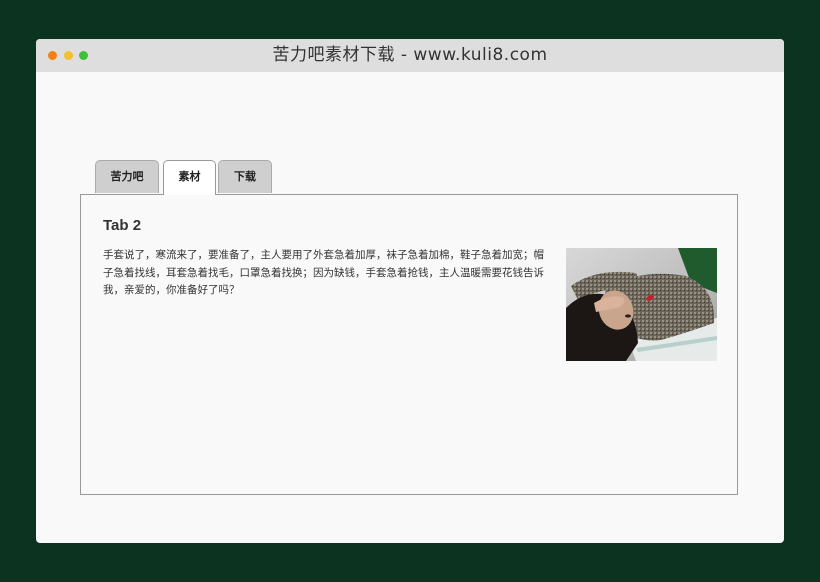 Image resolution: width=820 pixels, height=582 pixels. What do you see at coordinates (245, 176) in the screenshot?
I see `tab-download: 下载` at bounding box center [245, 176].